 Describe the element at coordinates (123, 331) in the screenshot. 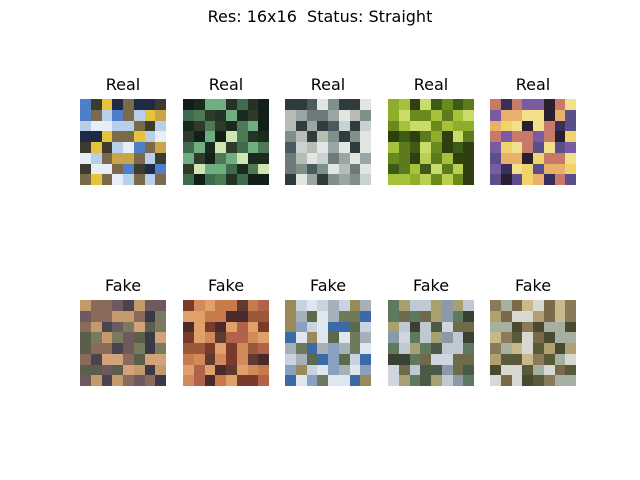

I see `panel-fake-1: Fake` at that location.